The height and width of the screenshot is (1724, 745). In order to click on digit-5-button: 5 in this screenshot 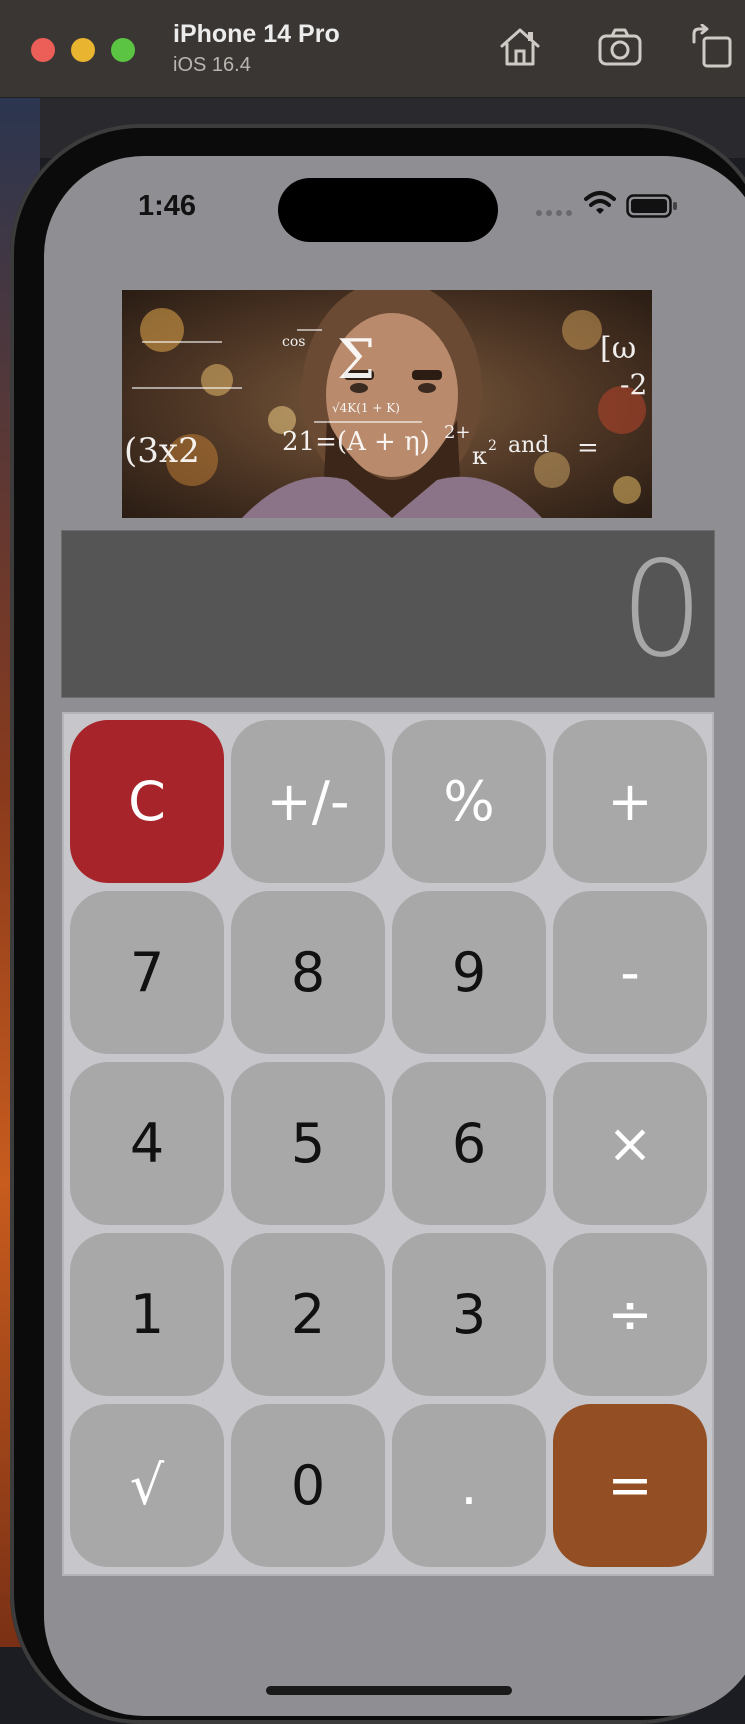, I will do `click(308, 1143)`.